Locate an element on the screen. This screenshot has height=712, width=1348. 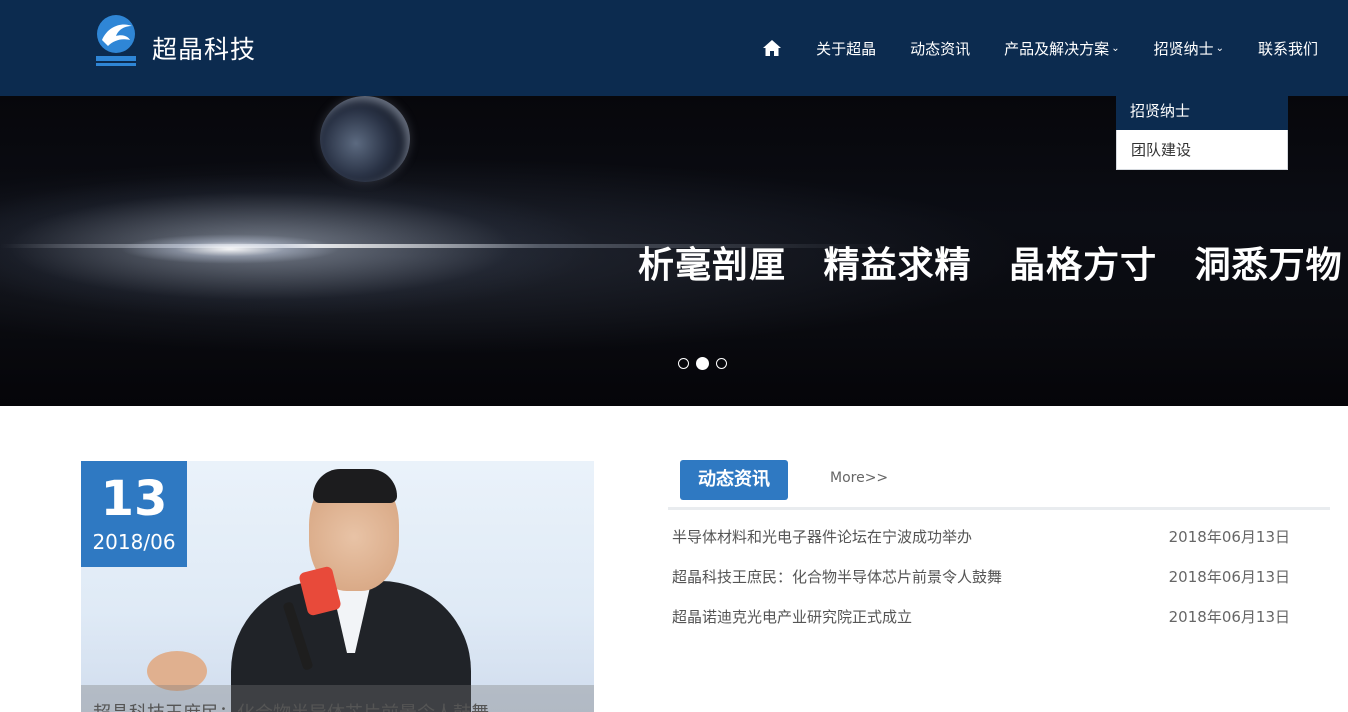
featured-news-card: 13 2018/06 超晶科技王庶民：化合物半导体芯片前景令人鼓舞 is located at coordinates (337, 586).